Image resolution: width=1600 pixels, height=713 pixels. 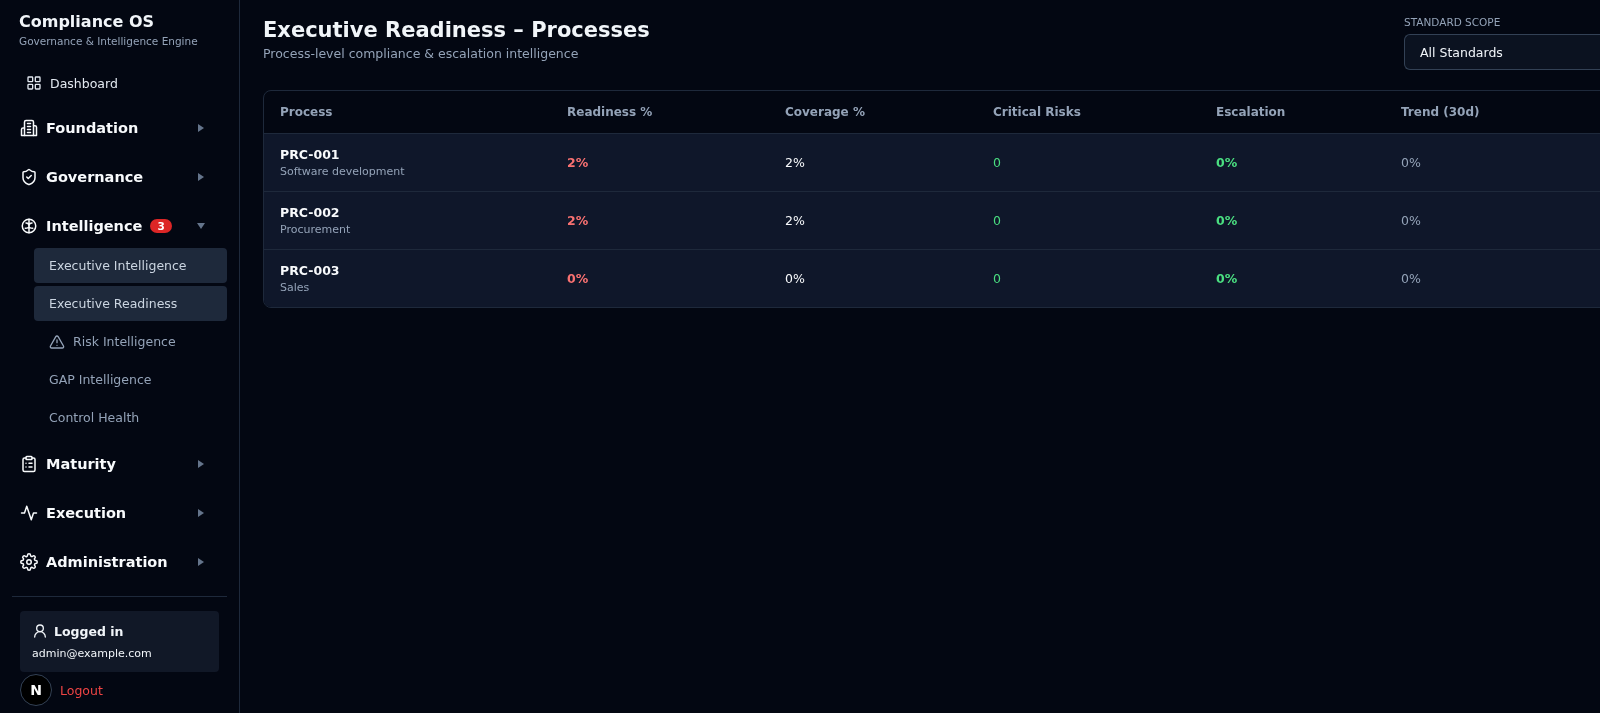 I want to click on dev-tools-badge: N, so click(x=36, y=690).